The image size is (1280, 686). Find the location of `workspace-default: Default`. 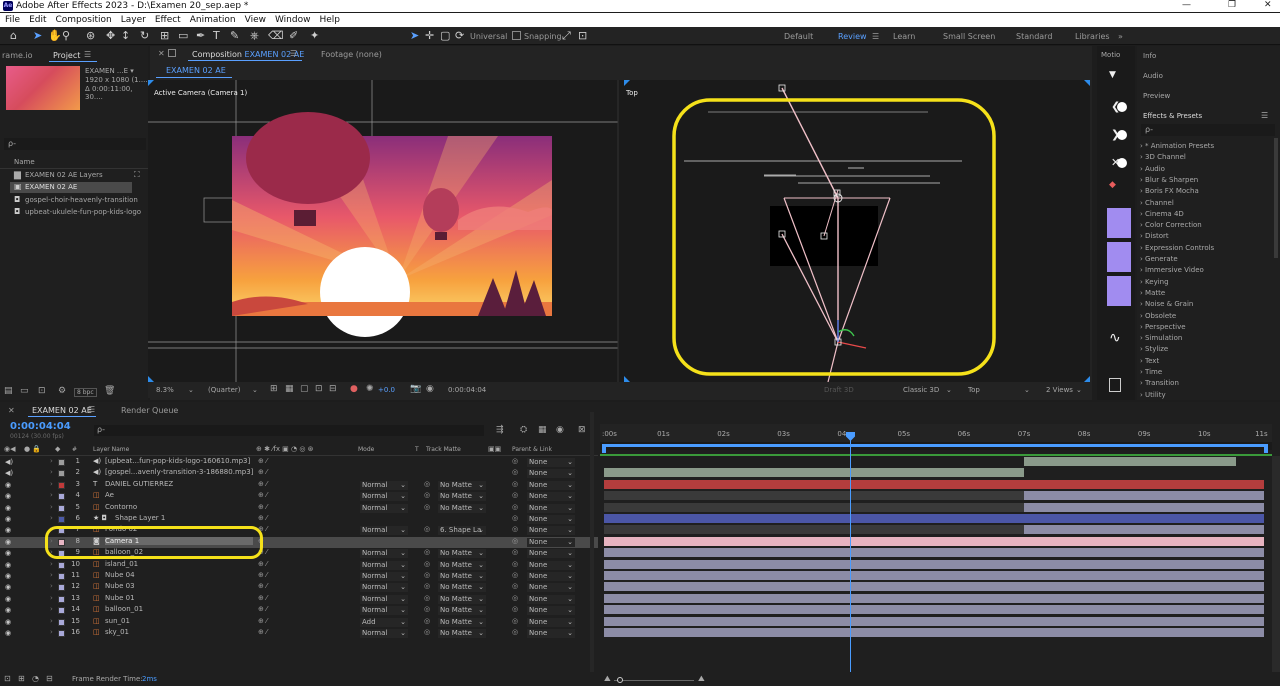

workspace-default: Default is located at coordinates (798, 36).